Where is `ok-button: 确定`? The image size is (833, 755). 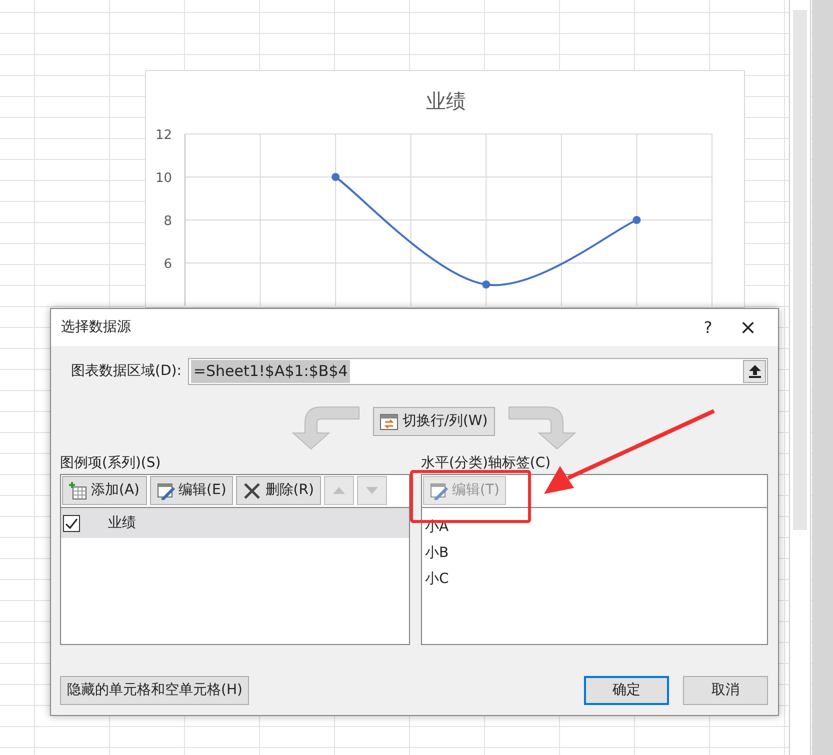
ok-button: 确定 is located at coordinates (626, 690).